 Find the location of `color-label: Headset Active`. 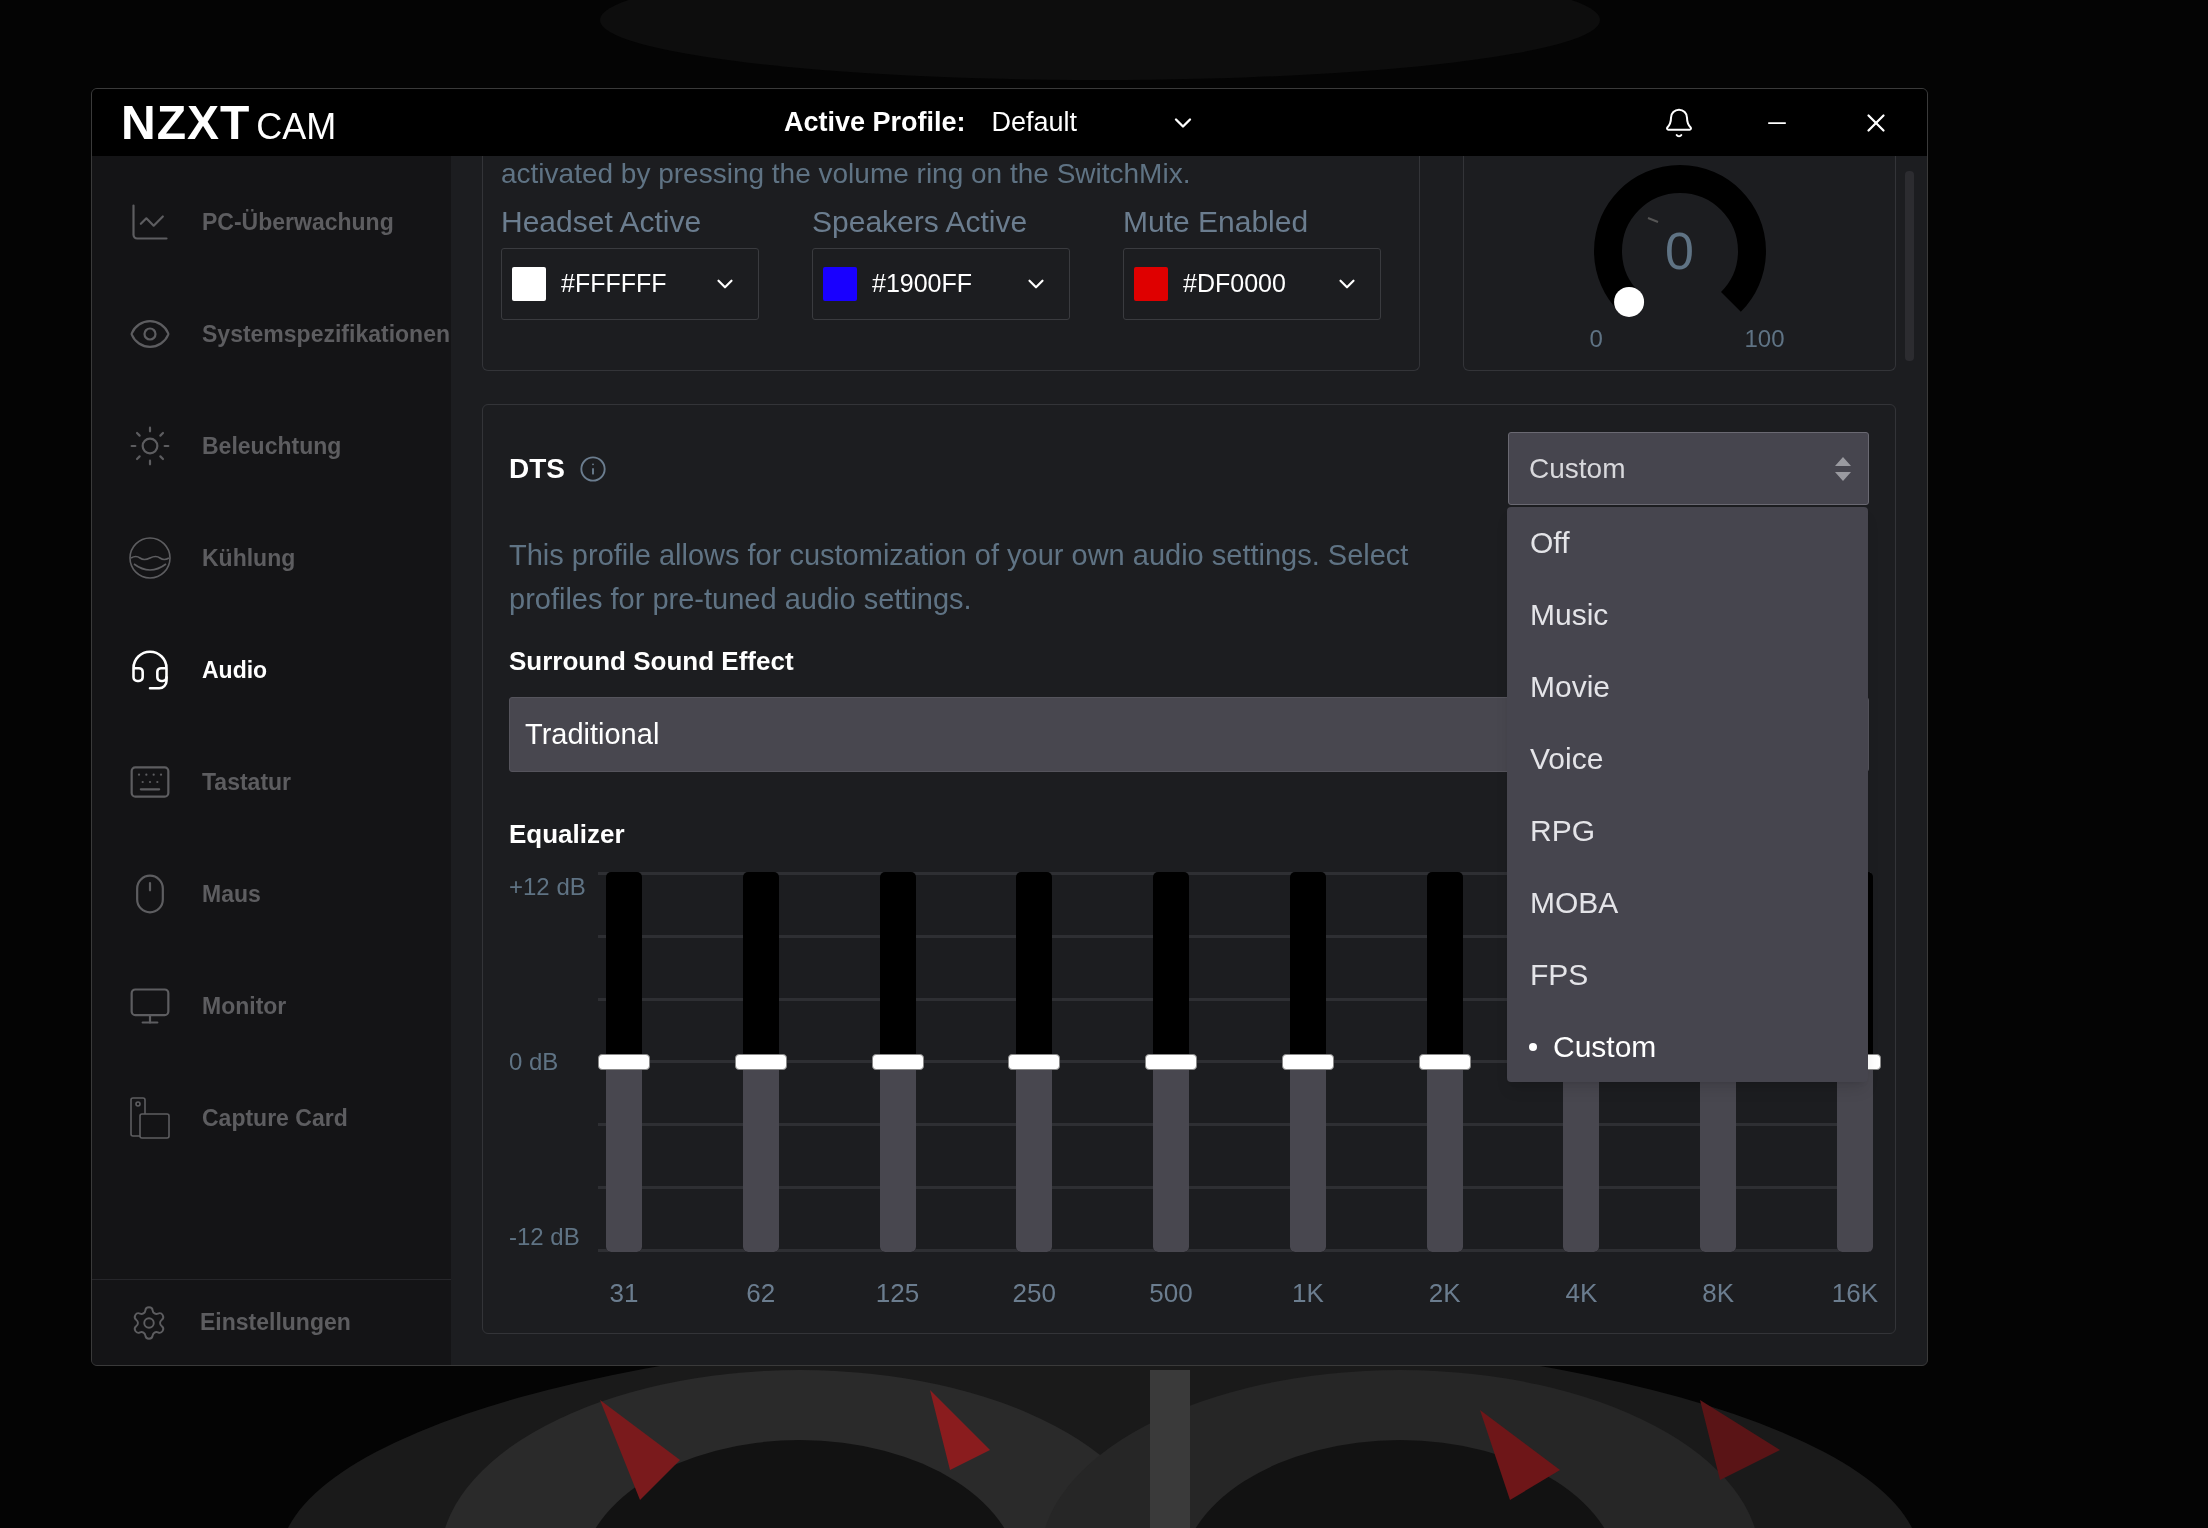

color-label: Headset Active is located at coordinates (602, 222).